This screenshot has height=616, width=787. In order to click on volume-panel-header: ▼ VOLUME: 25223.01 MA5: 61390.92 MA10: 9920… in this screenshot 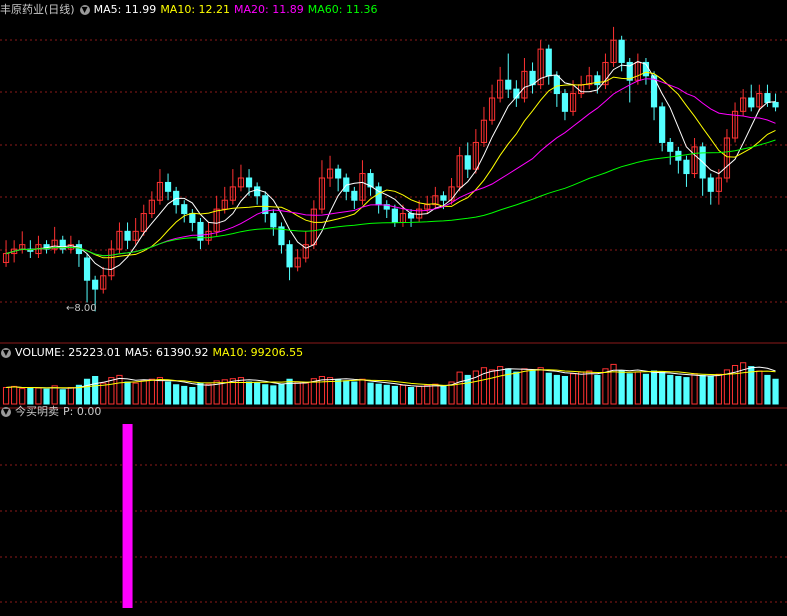, I will do `click(153, 352)`.